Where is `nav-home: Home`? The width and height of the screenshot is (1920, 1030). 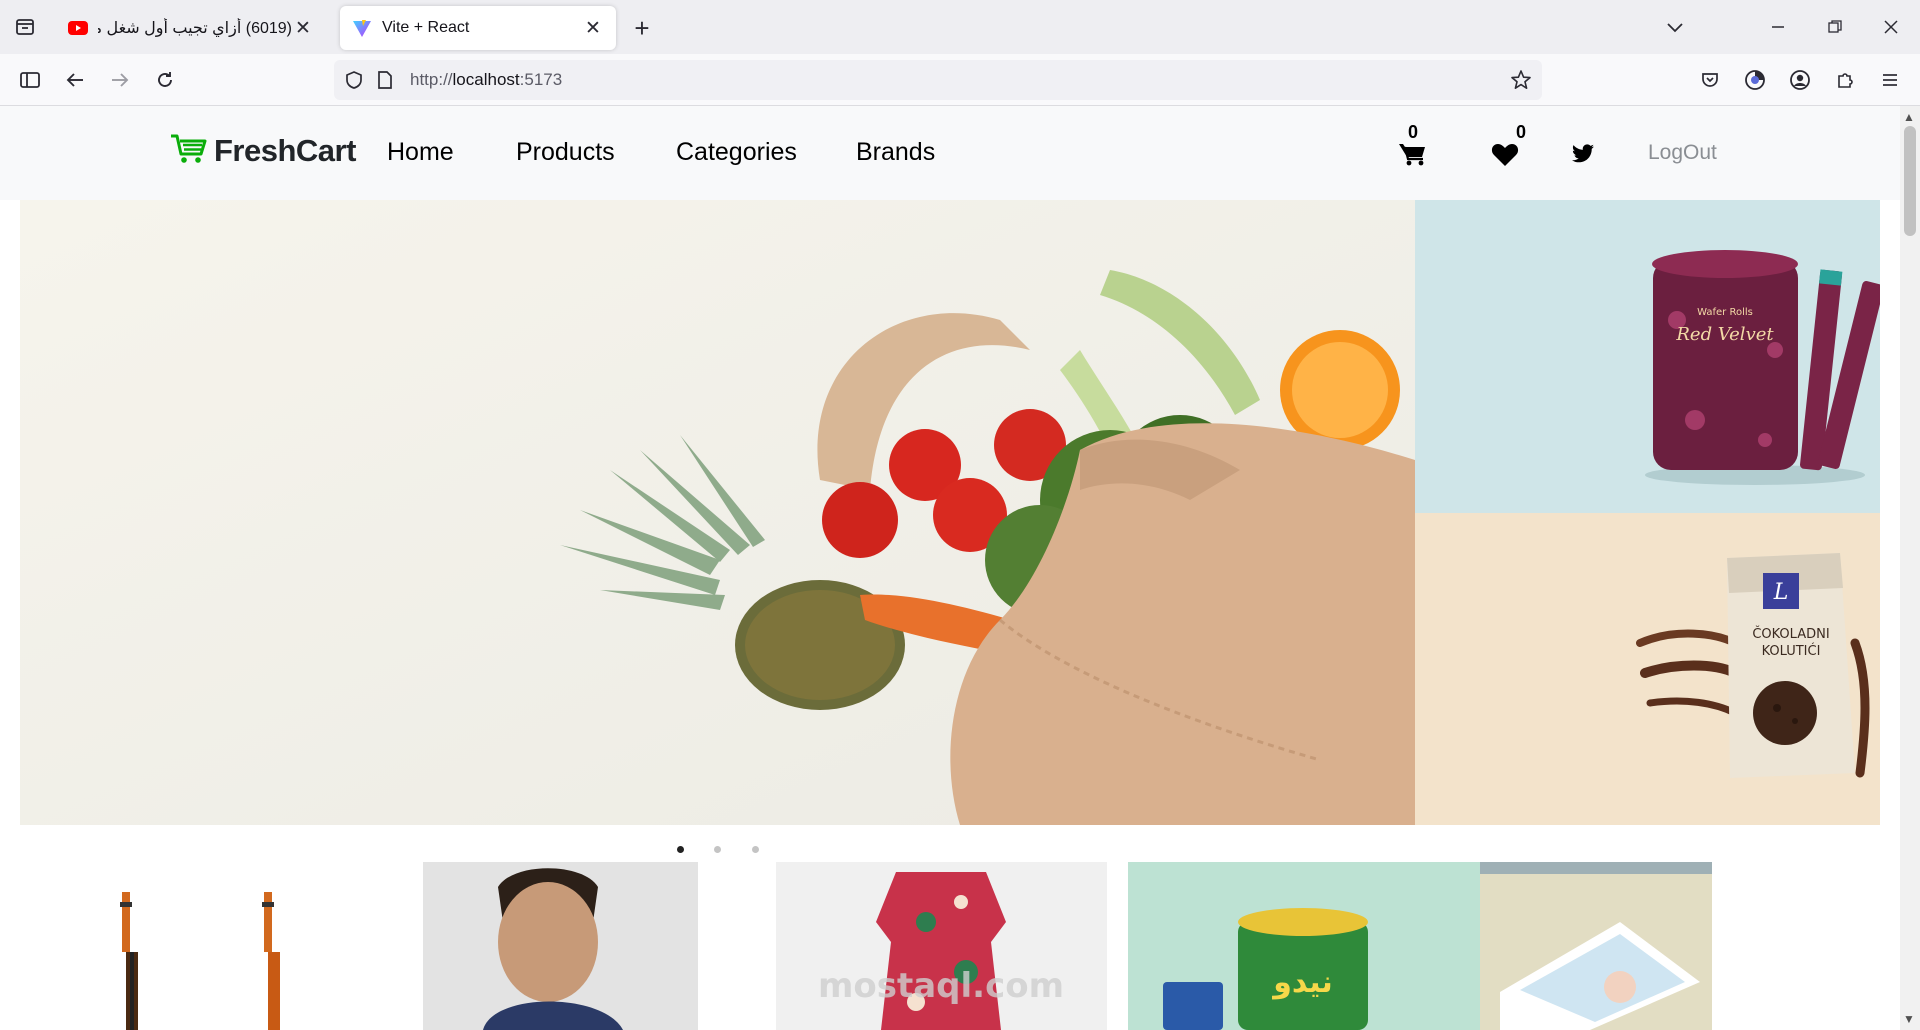 nav-home: Home is located at coordinates (420, 152).